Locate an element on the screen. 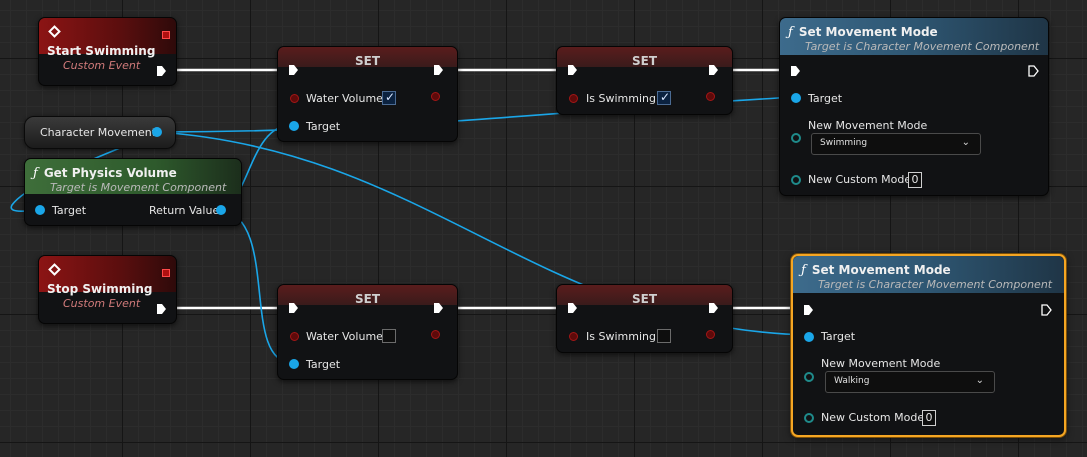 This screenshot has height=457, width=1087. is-swimming-checkbox: ✓ is located at coordinates (664, 97).